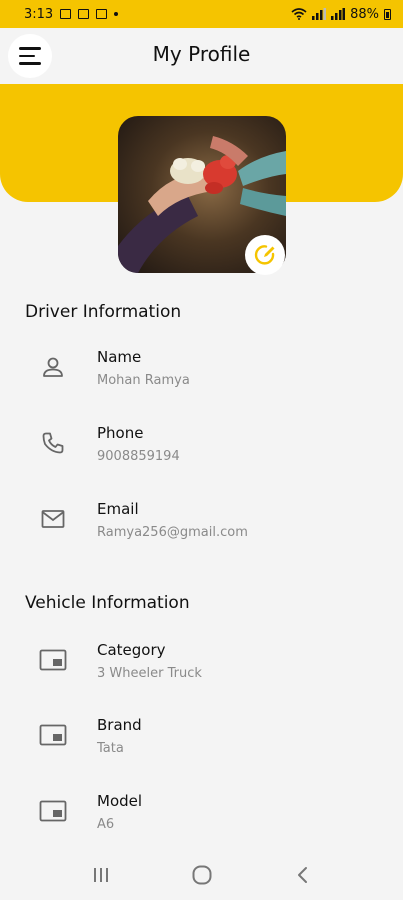 The image size is (403, 900). I want to click on system-nav-bar, so click(201, 875).